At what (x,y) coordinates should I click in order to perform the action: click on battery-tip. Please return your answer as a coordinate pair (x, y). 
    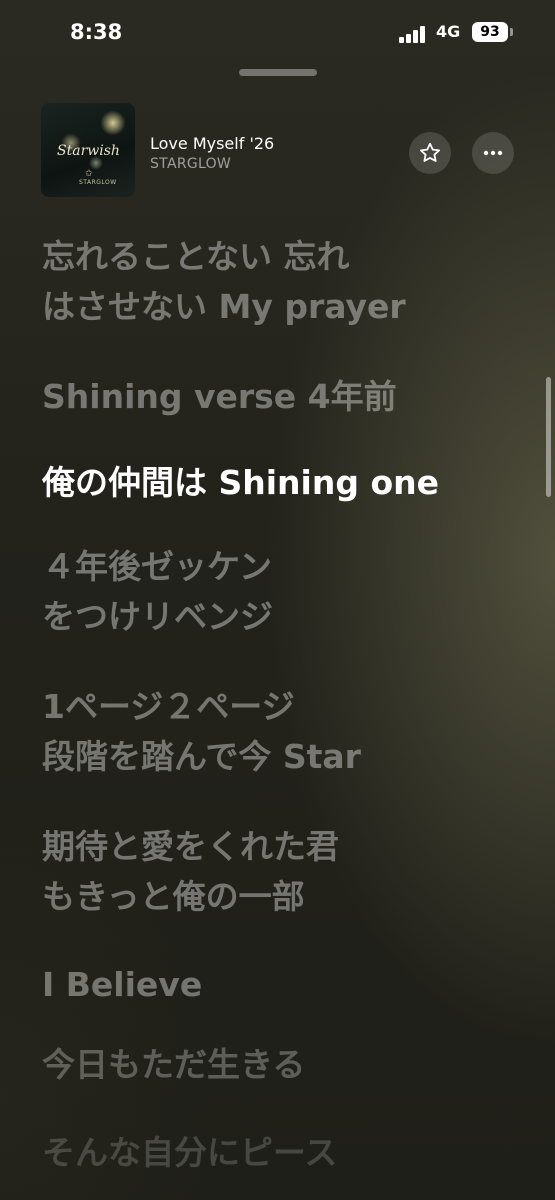
    Looking at the image, I should click on (511, 32).